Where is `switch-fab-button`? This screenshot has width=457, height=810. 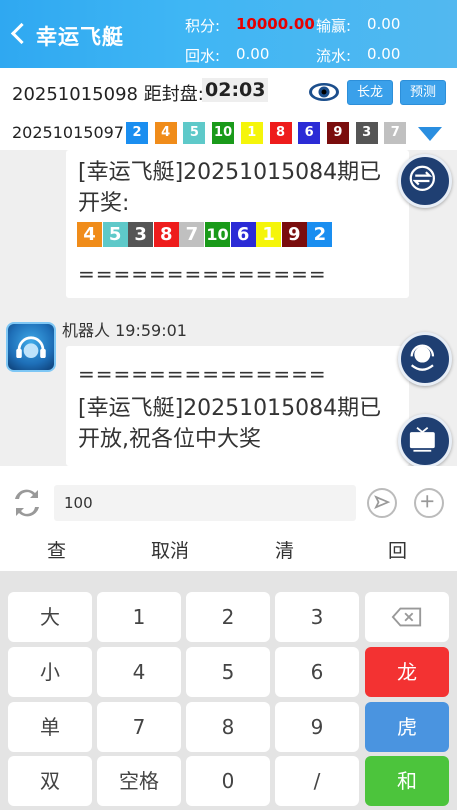 switch-fab-button is located at coordinates (425, 181).